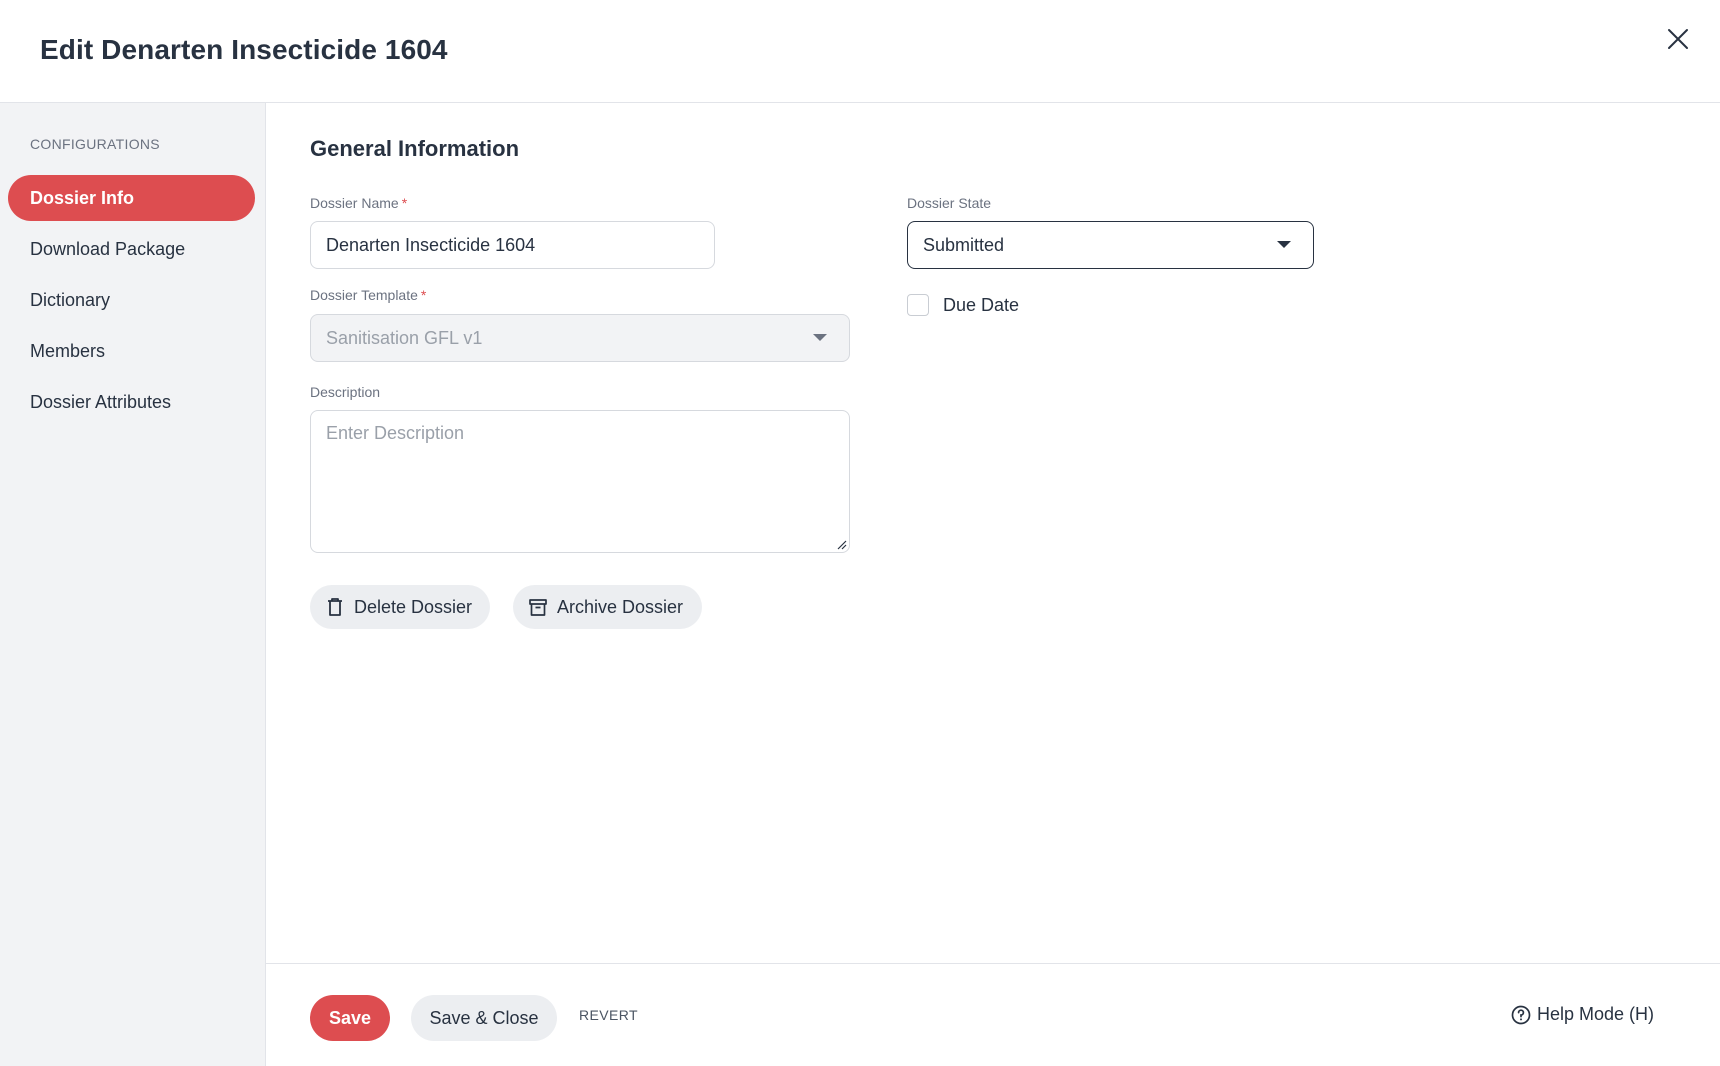 The width and height of the screenshot is (1720, 1066). I want to click on sidebar-item-label: Dossier Info, so click(82, 197).